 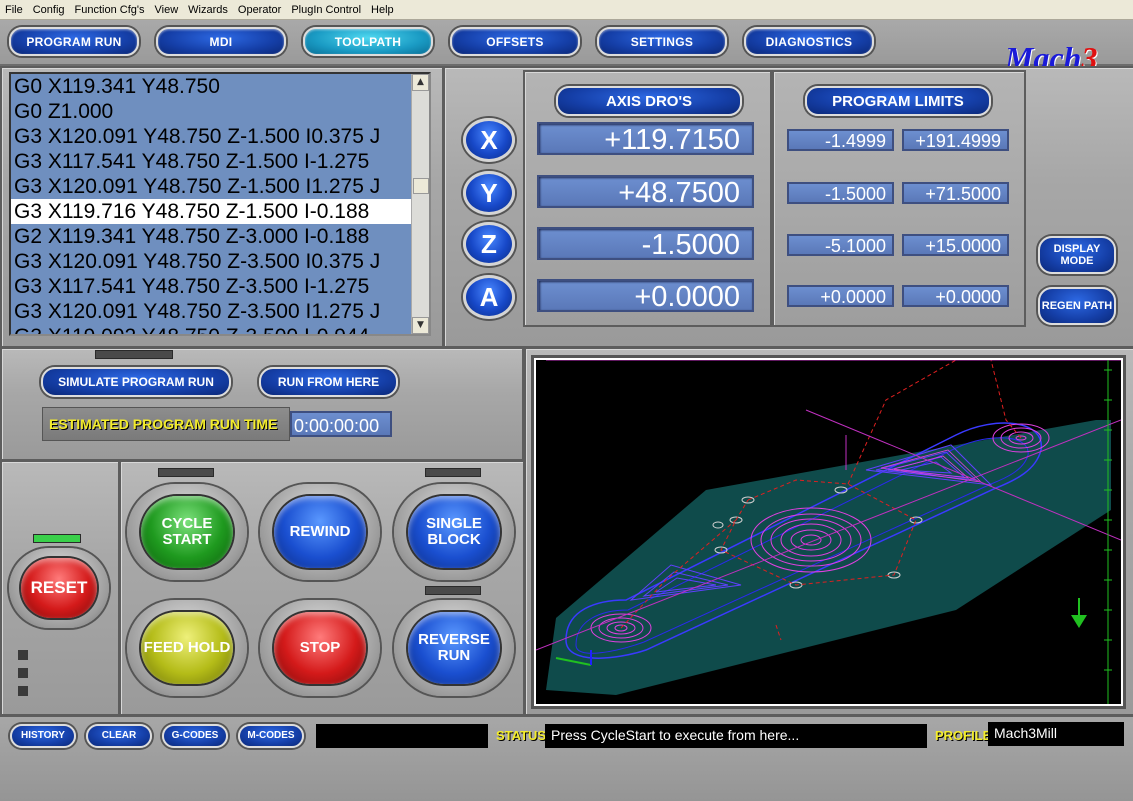 What do you see at coordinates (402, 736) in the screenshot?
I see `mdi-input` at bounding box center [402, 736].